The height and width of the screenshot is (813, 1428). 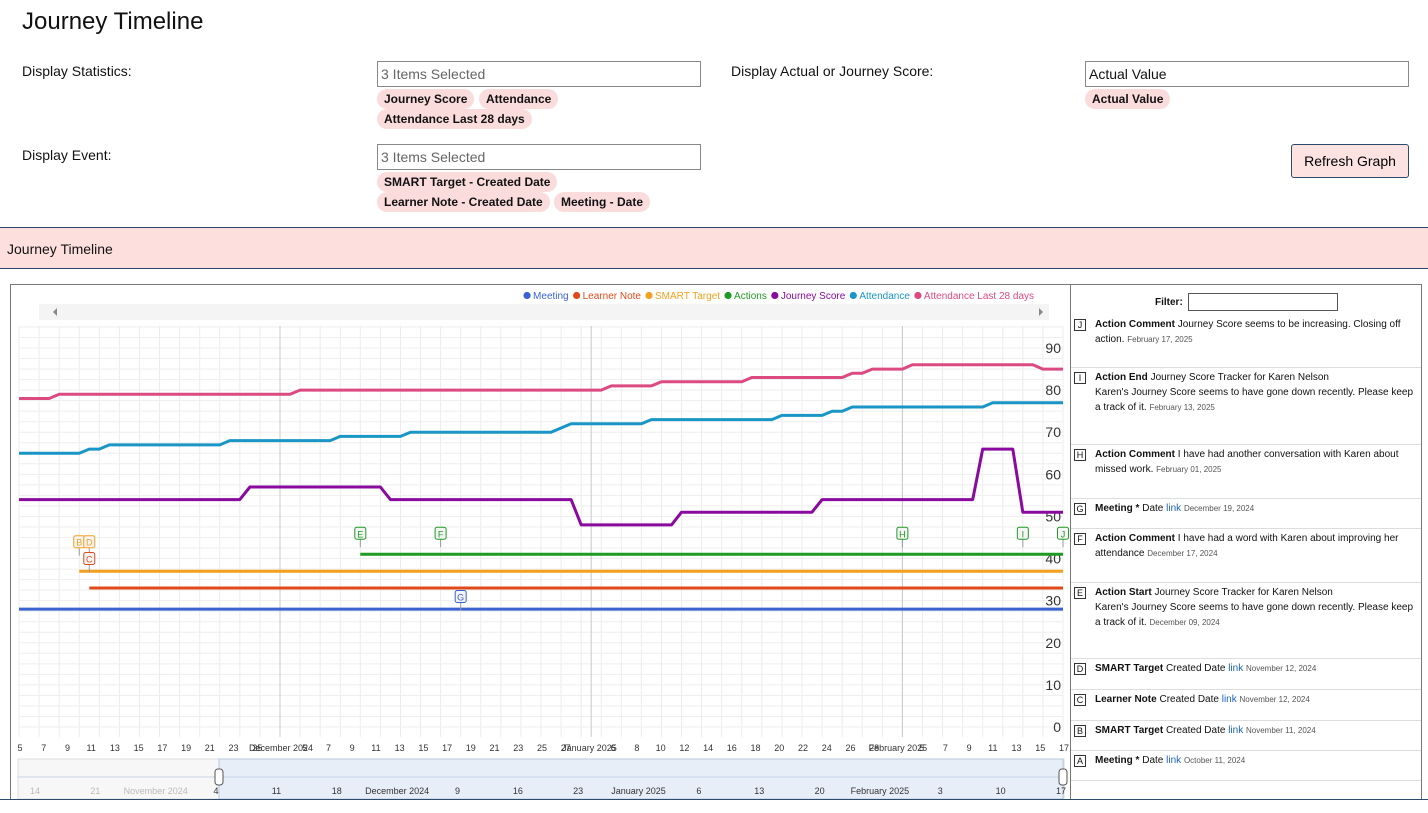 What do you see at coordinates (1080, 731) in the screenshot?
I see `event-key-badge: B` at bounding box center [1080, 731].